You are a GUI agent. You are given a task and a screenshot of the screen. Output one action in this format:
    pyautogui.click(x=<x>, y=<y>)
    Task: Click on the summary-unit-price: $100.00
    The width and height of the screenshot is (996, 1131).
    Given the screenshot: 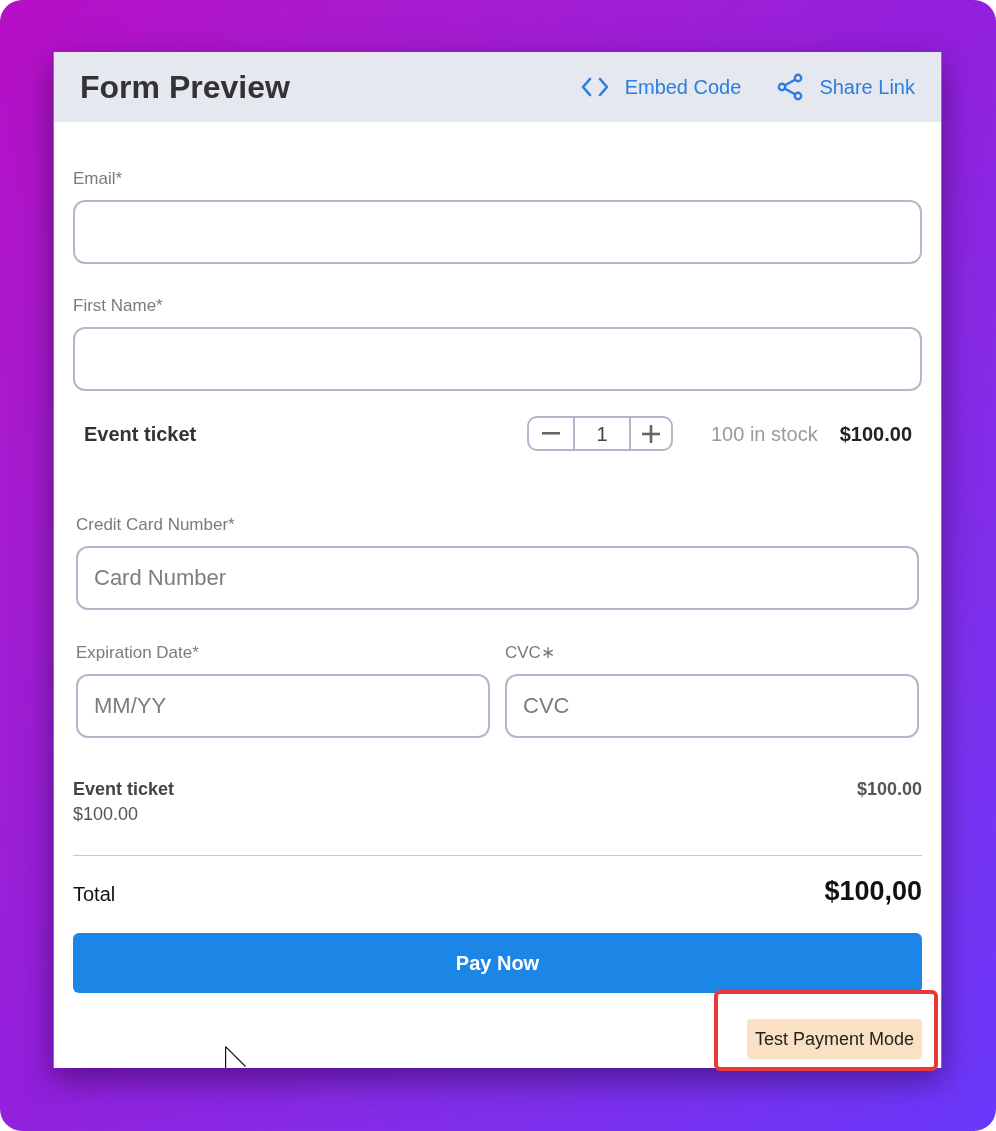 What is the action you would take?
    pyautogui.click(x=106, y=814)
    